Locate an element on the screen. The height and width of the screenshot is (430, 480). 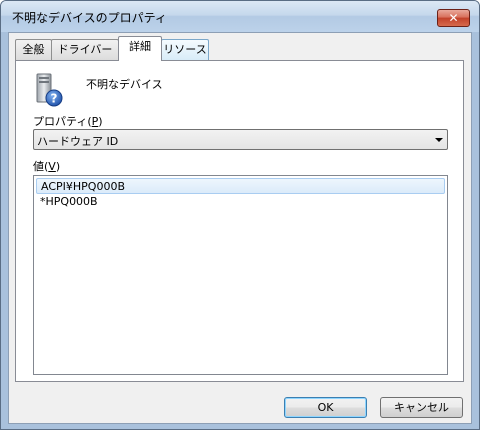
chevron-down-icon is located at coordinates (439, 140).